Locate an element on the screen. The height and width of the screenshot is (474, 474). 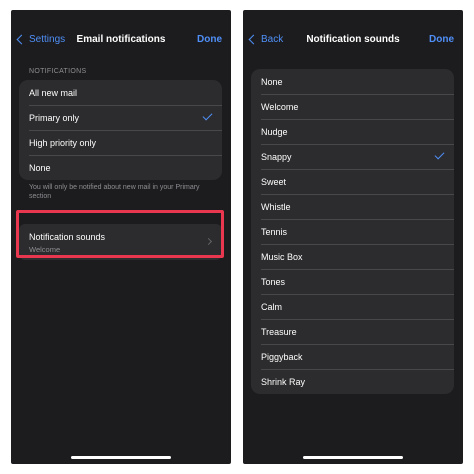
sound-option-music-box: Music Box is located at coordinates (352, 256).